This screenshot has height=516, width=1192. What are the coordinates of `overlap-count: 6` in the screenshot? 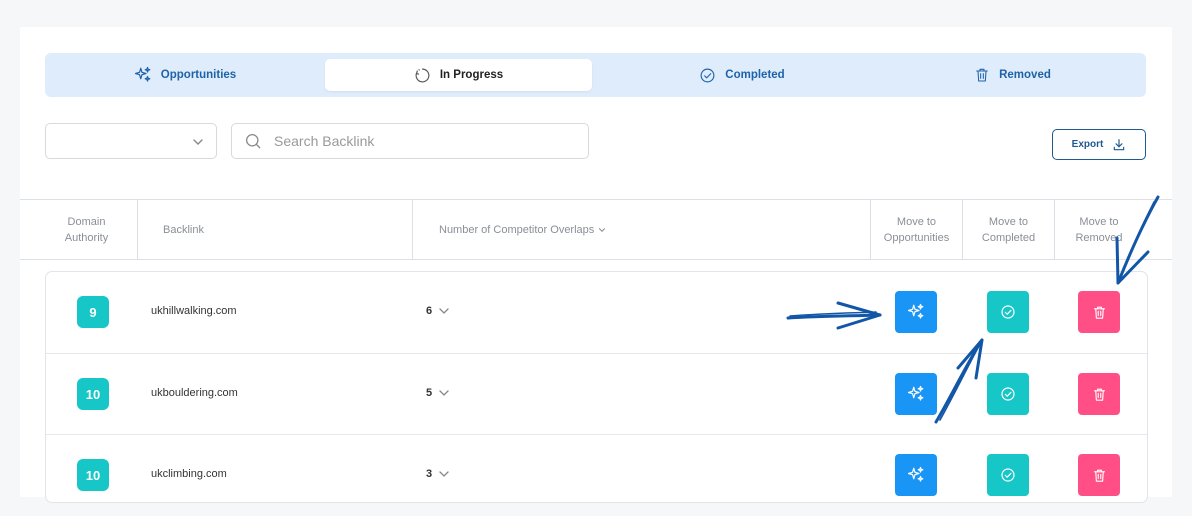 It's located at (438, 311).